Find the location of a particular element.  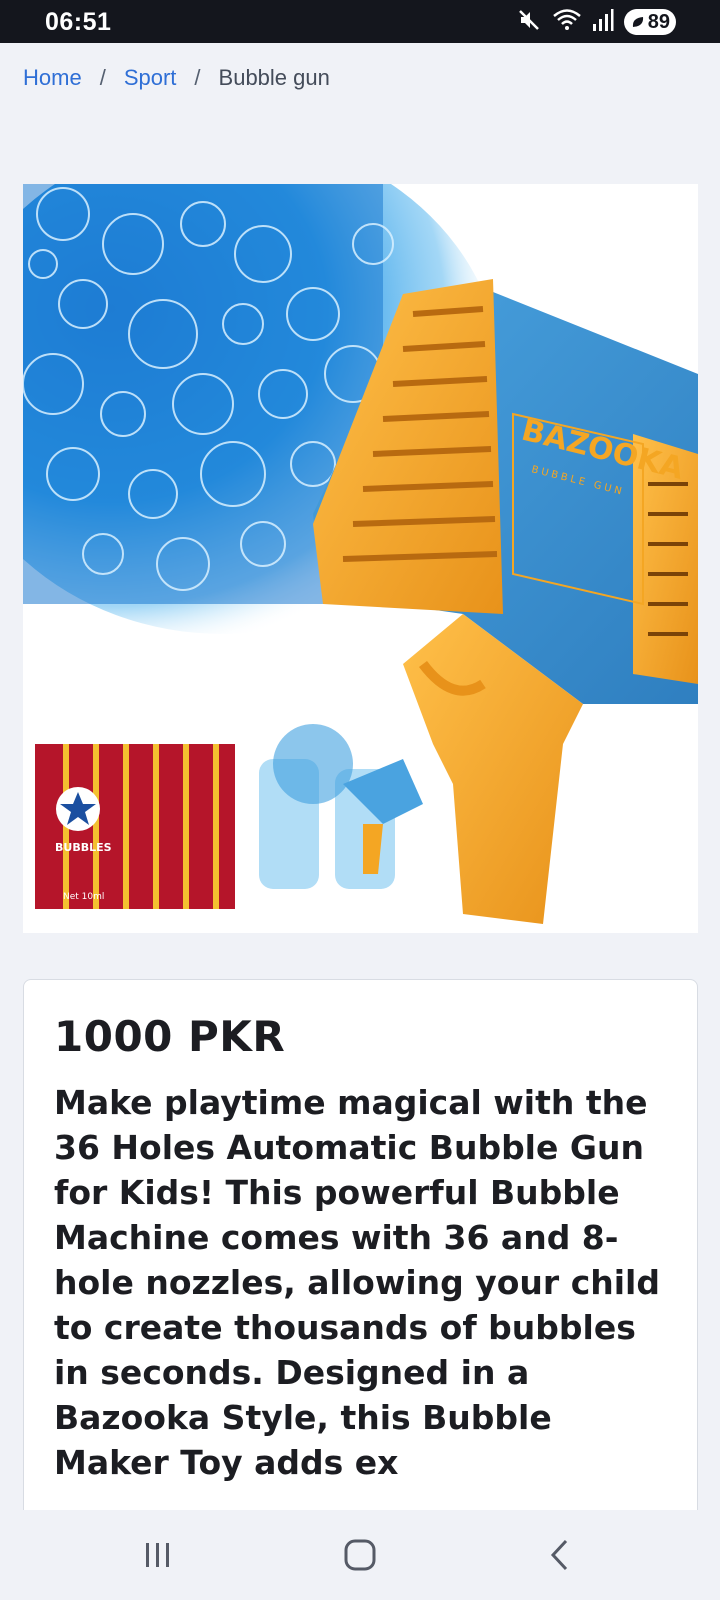

breadcrumb: Home / Sport / Bubble gun is located at coordinates (176, 78).